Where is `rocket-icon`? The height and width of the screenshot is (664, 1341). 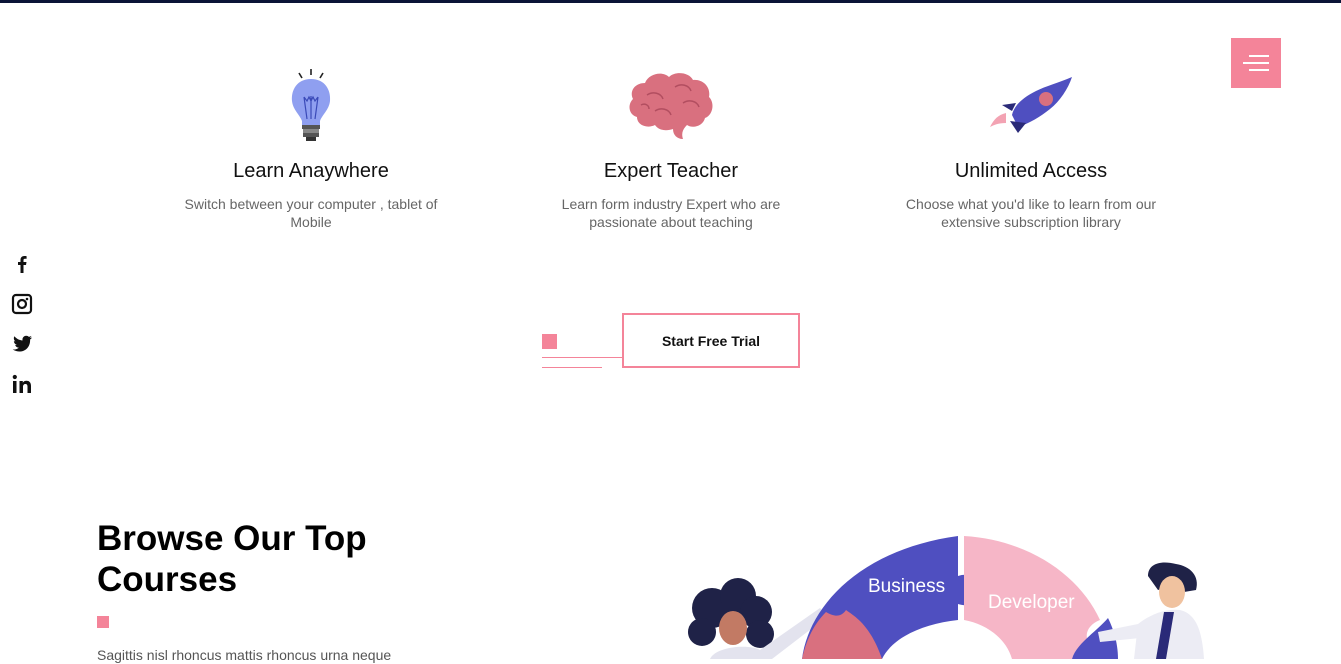
rocket-icon is located at coordinates (1031, 105).